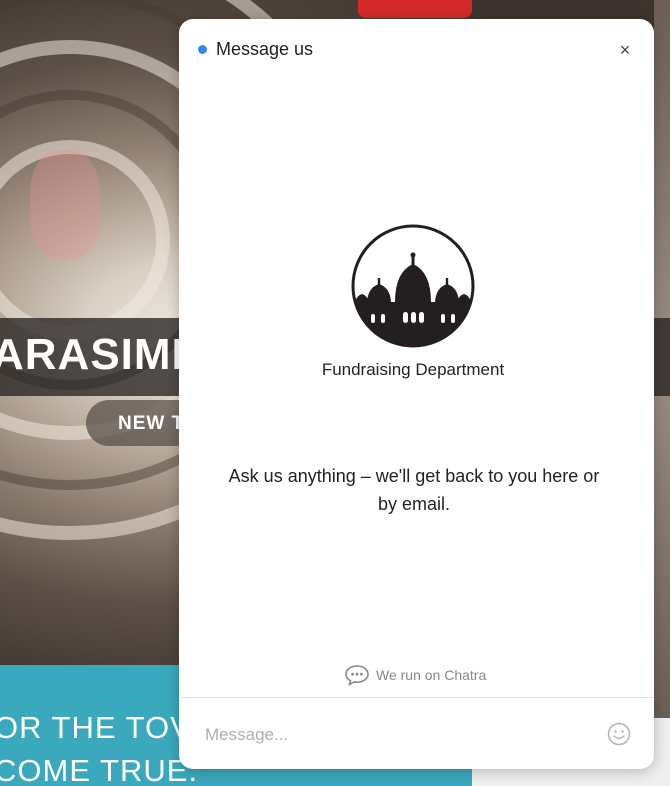  What do you see at coordinates (431, 675) in the screenshot?
I see `branding-label: We run on Chatra` at bounding box center [431, 675].